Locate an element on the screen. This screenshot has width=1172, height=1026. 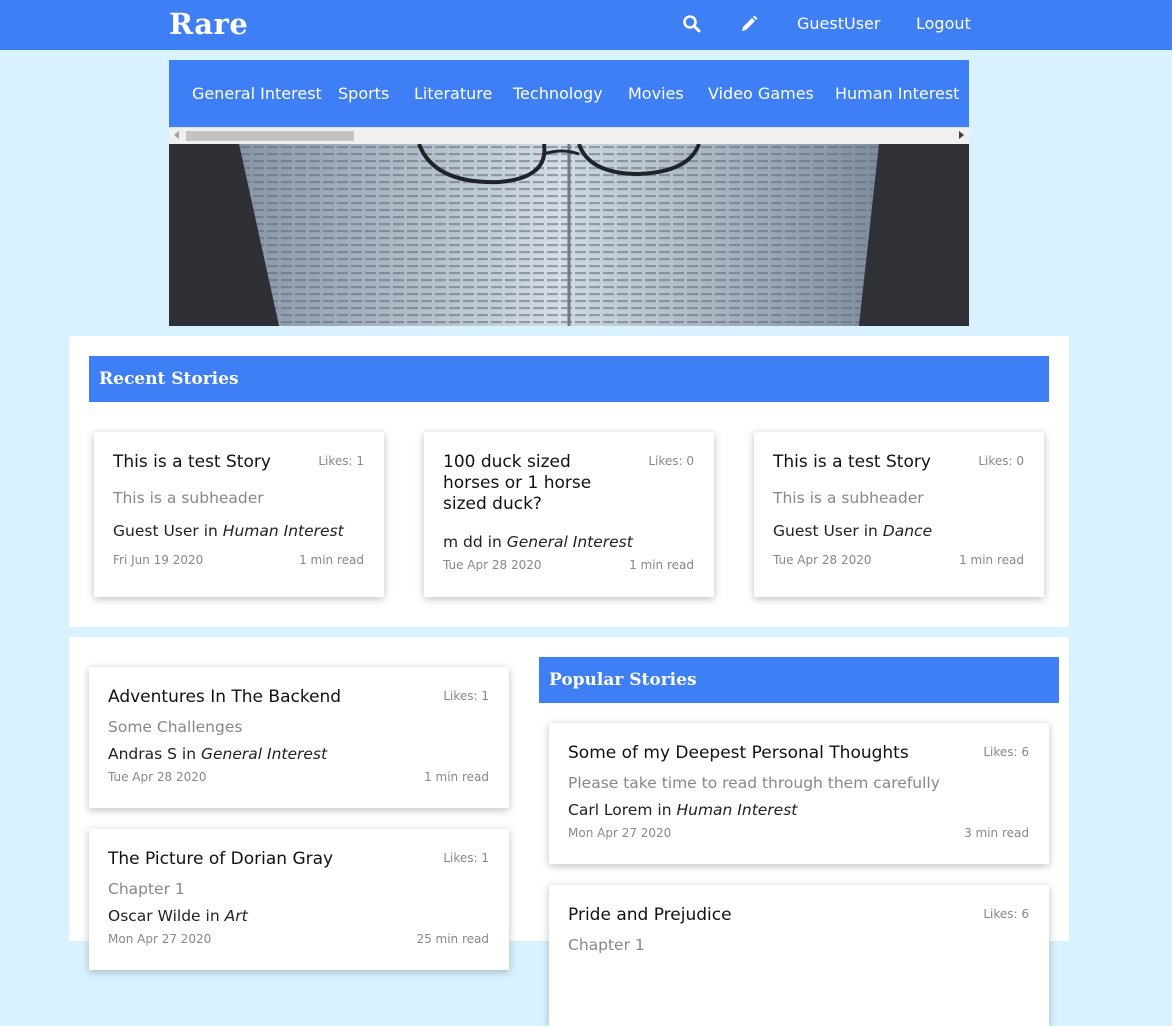
category-technology: Technology is located at coordinates (558, 93).